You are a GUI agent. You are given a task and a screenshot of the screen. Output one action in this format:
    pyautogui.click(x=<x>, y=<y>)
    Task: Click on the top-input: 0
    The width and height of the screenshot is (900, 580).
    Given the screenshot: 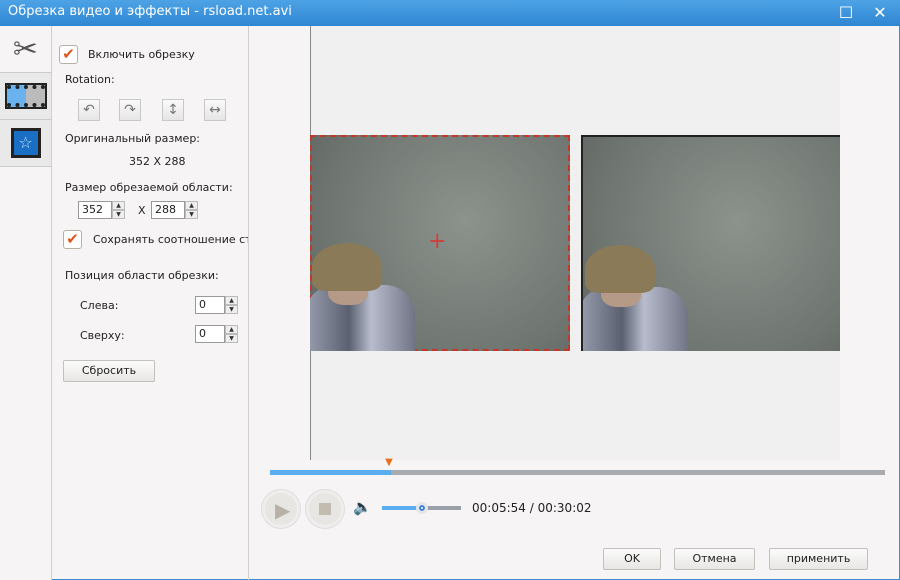 What is the action you would take?
    pyautogui.click(x=210, y=334)
    